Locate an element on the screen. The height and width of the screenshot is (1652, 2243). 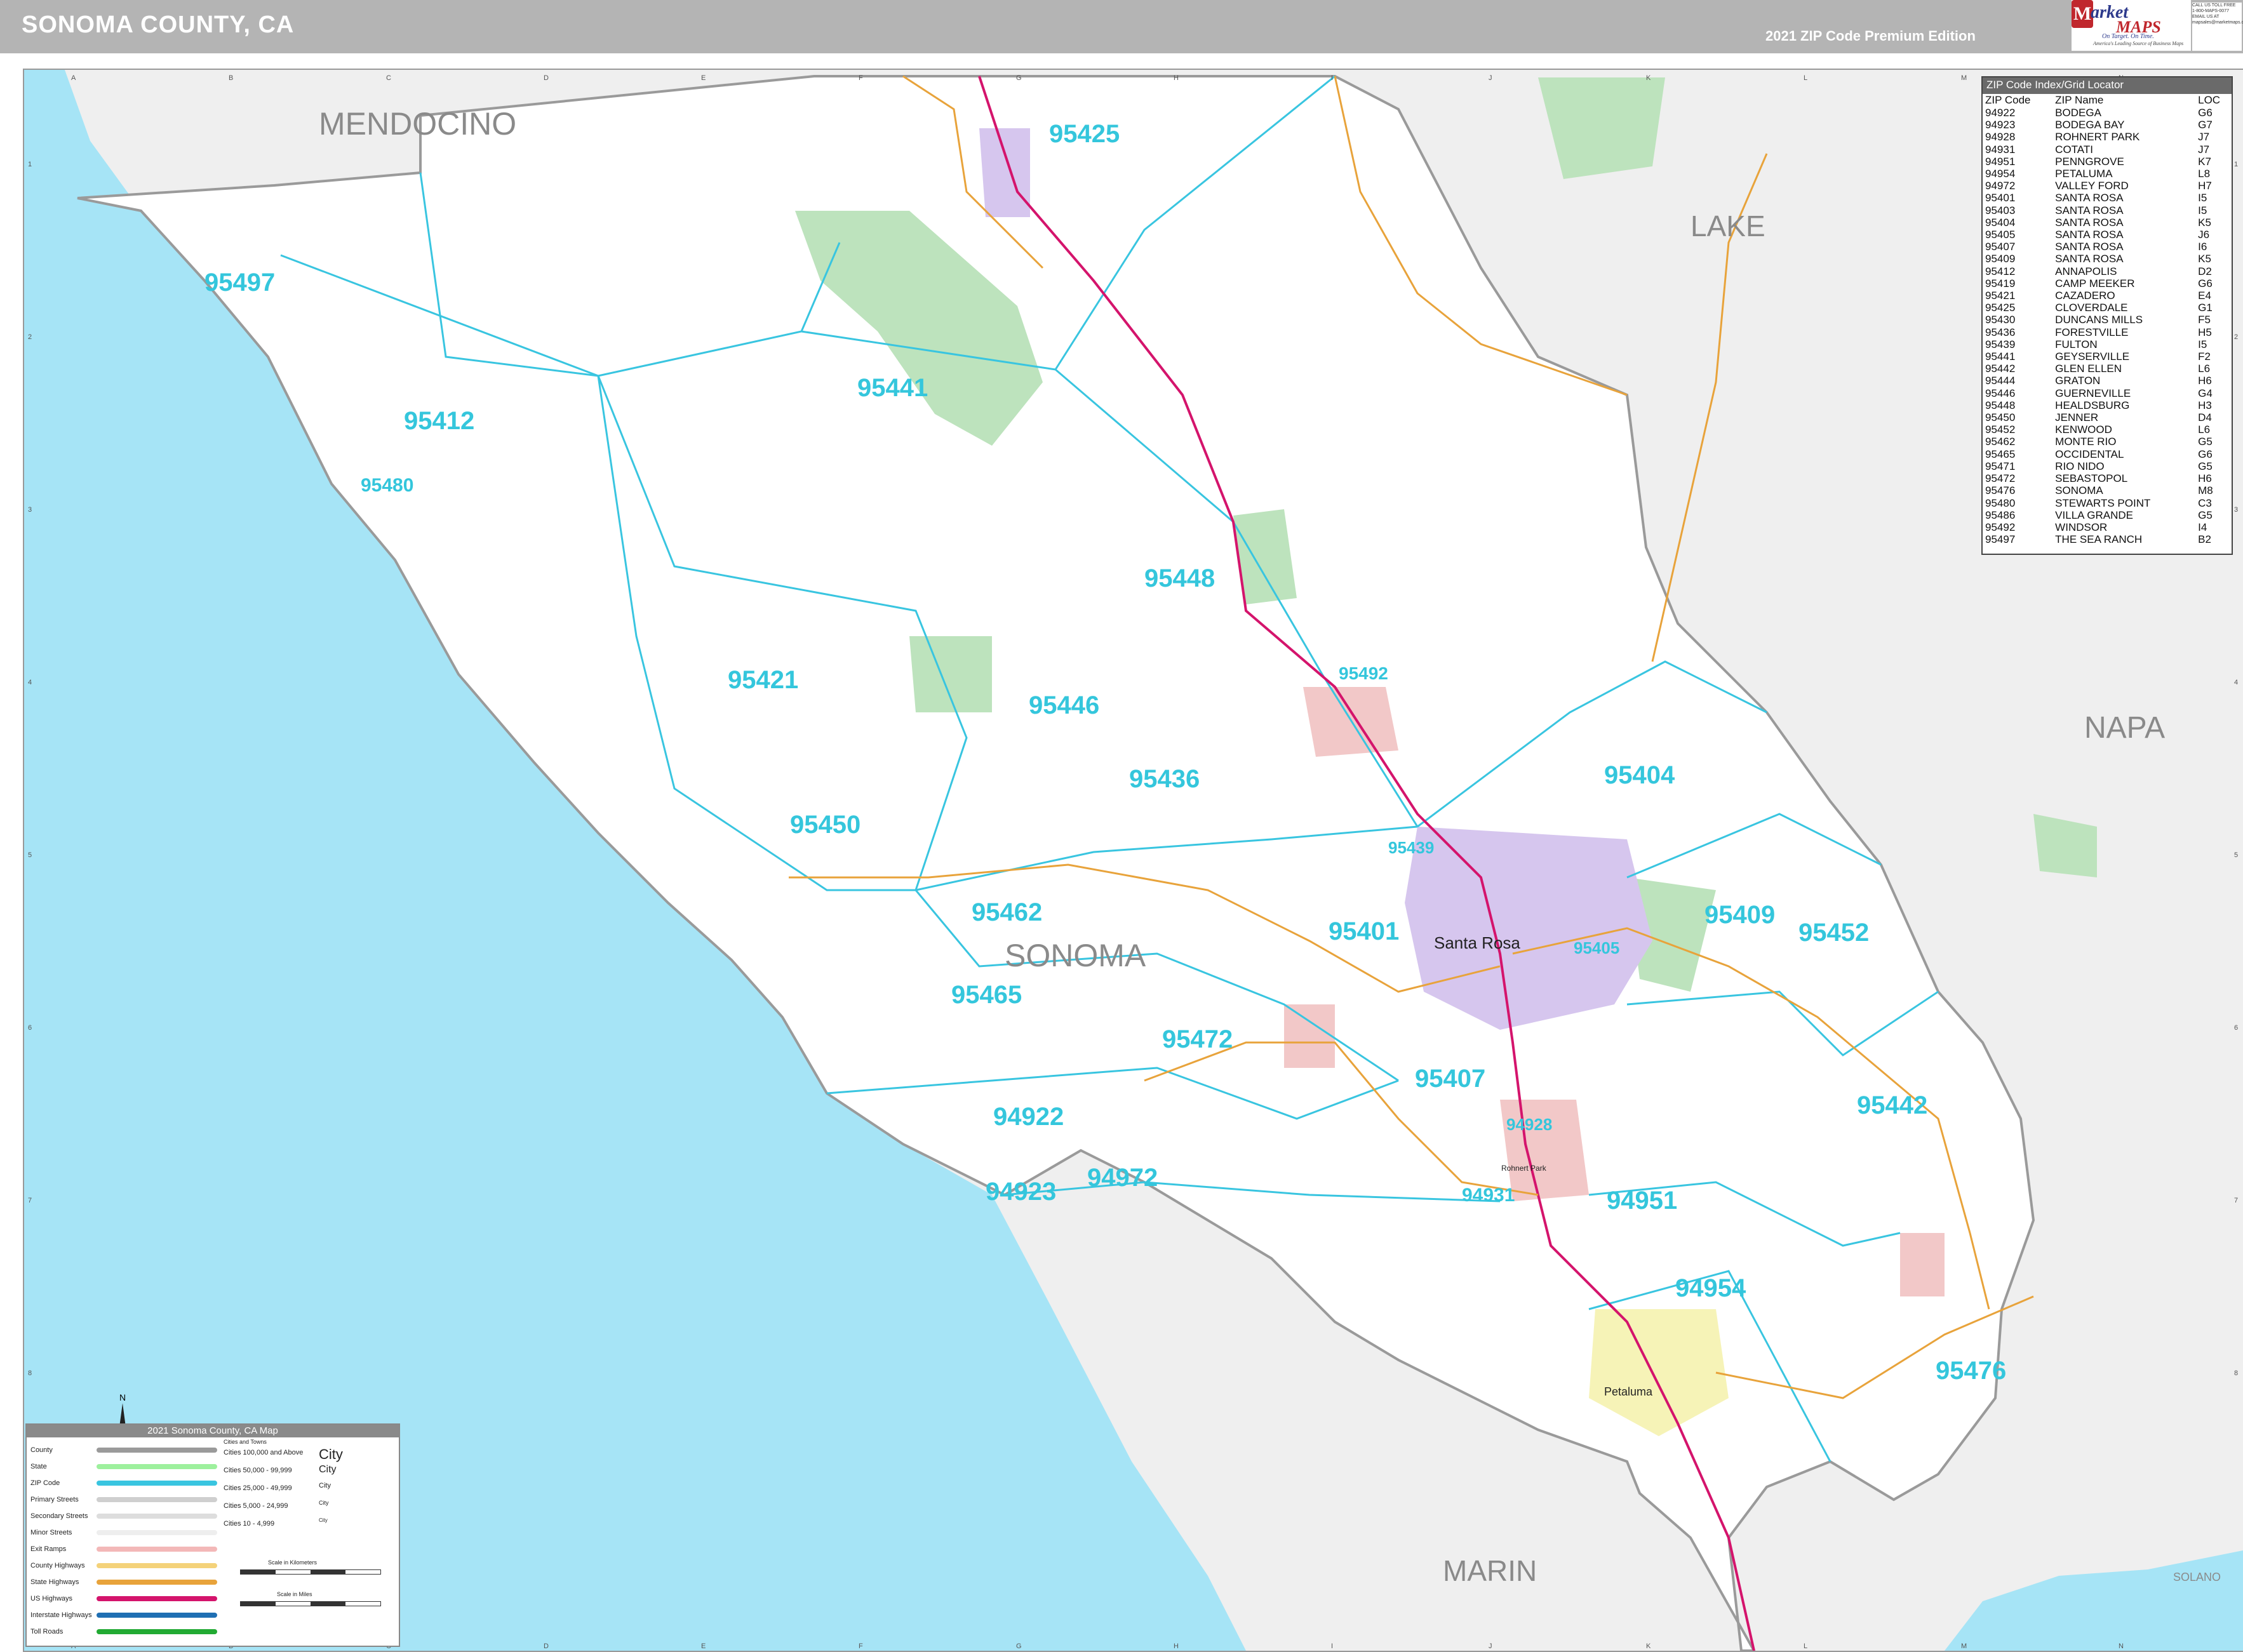
grid-column-label: D is located at coordinates (546, 78).